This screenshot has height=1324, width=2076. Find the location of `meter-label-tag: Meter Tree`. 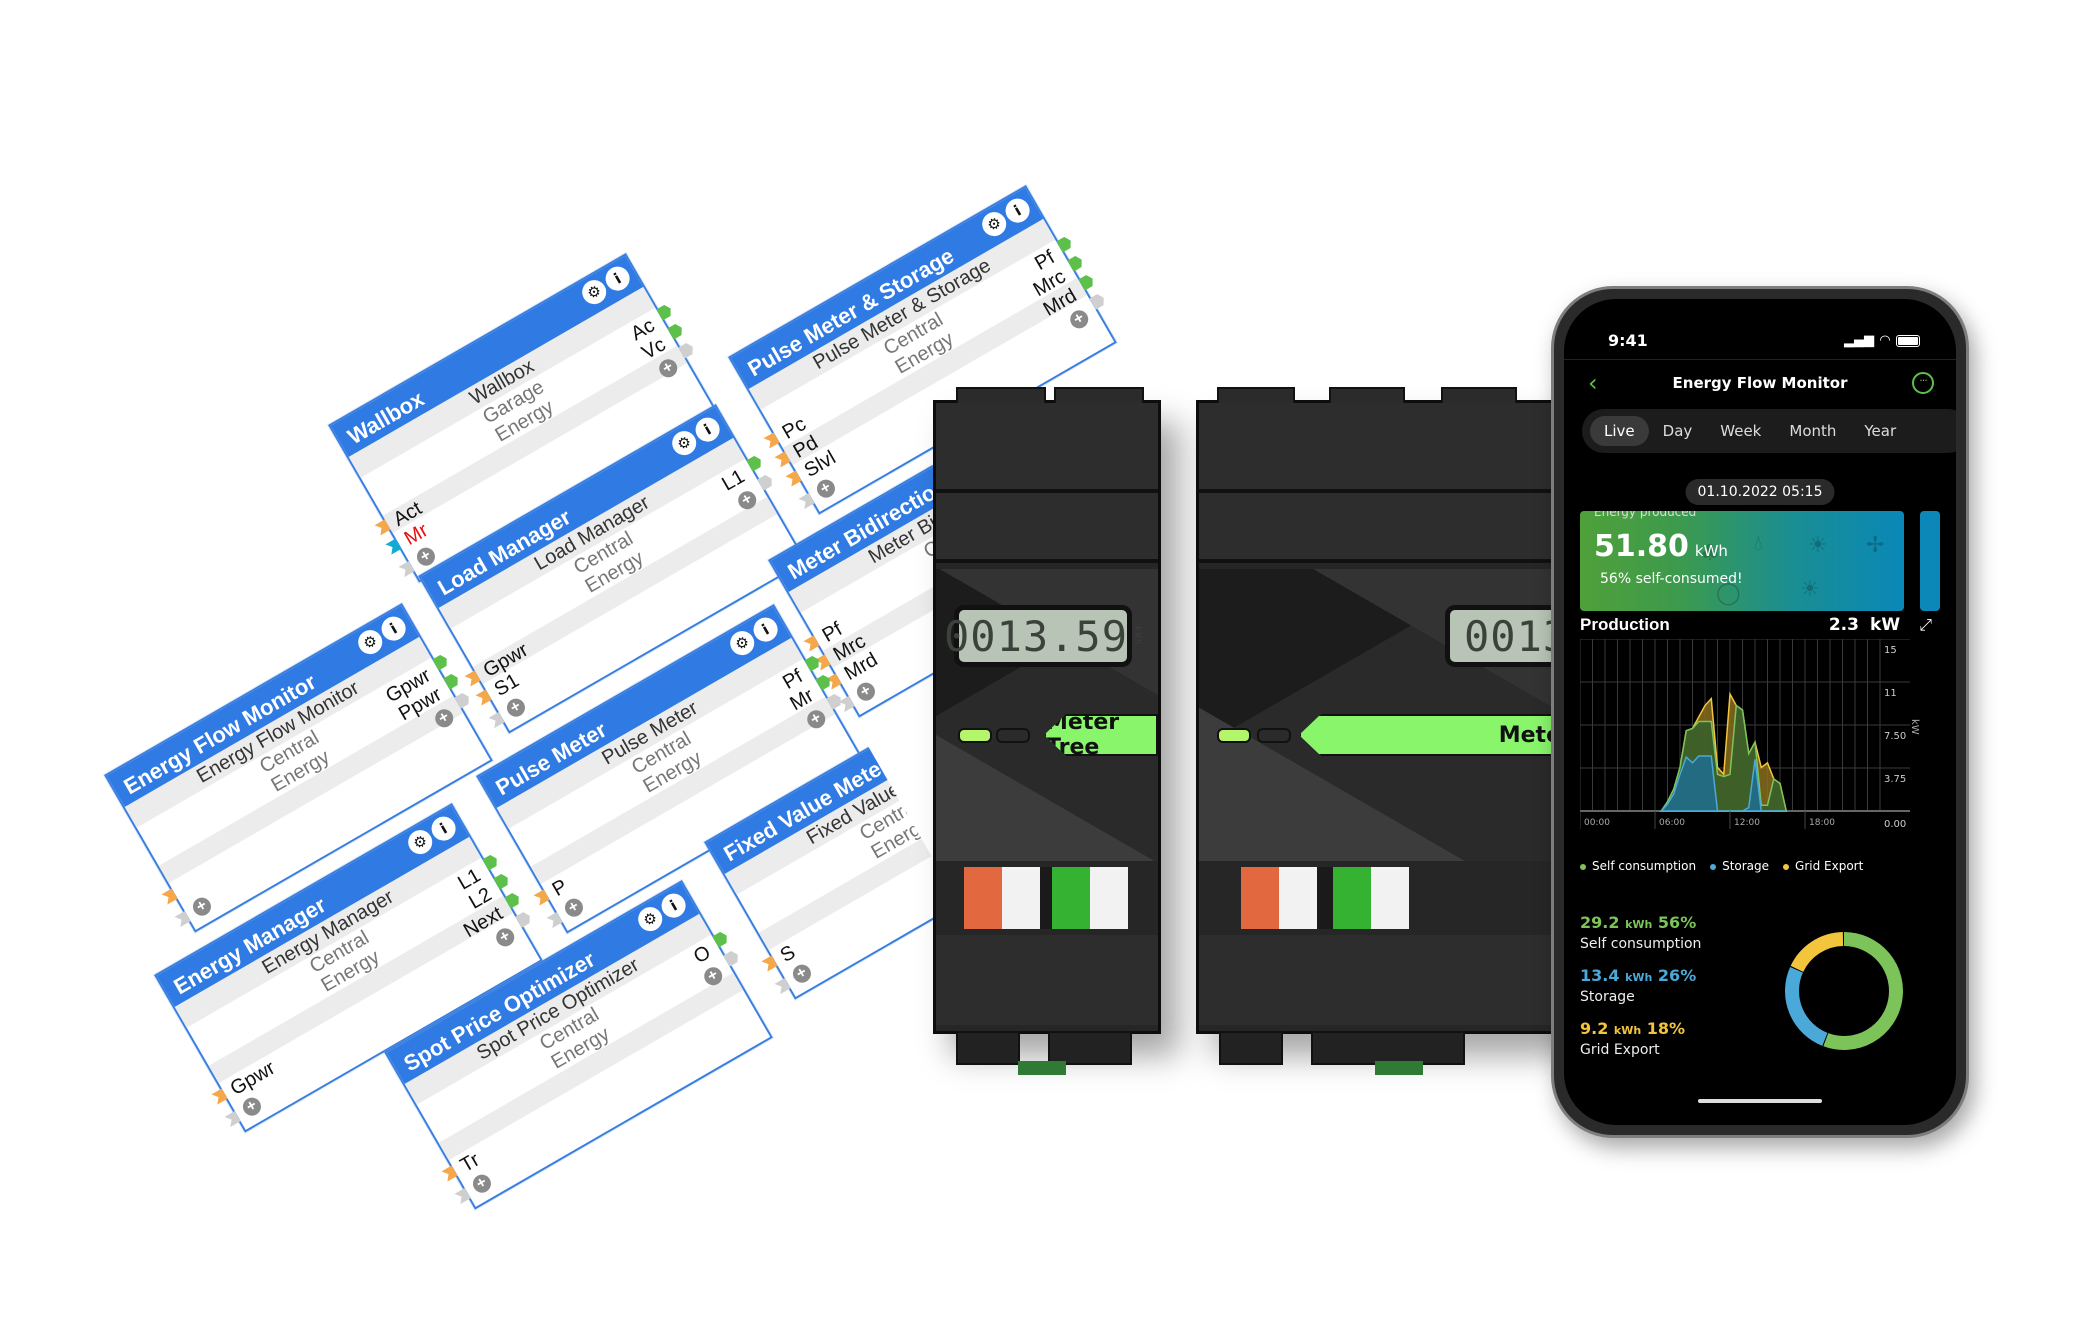

meter-label-tag: Meter Tree is located at coordinates (1101, 735).